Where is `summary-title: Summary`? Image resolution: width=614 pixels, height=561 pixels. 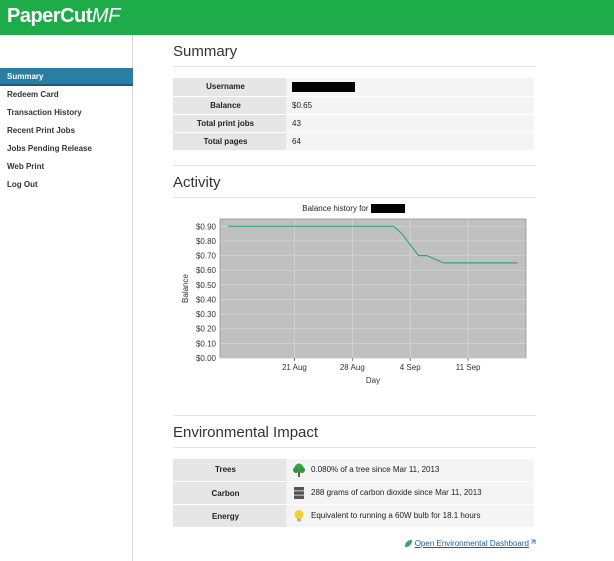
summary-title: Summary is located at coordinates (354, 51).